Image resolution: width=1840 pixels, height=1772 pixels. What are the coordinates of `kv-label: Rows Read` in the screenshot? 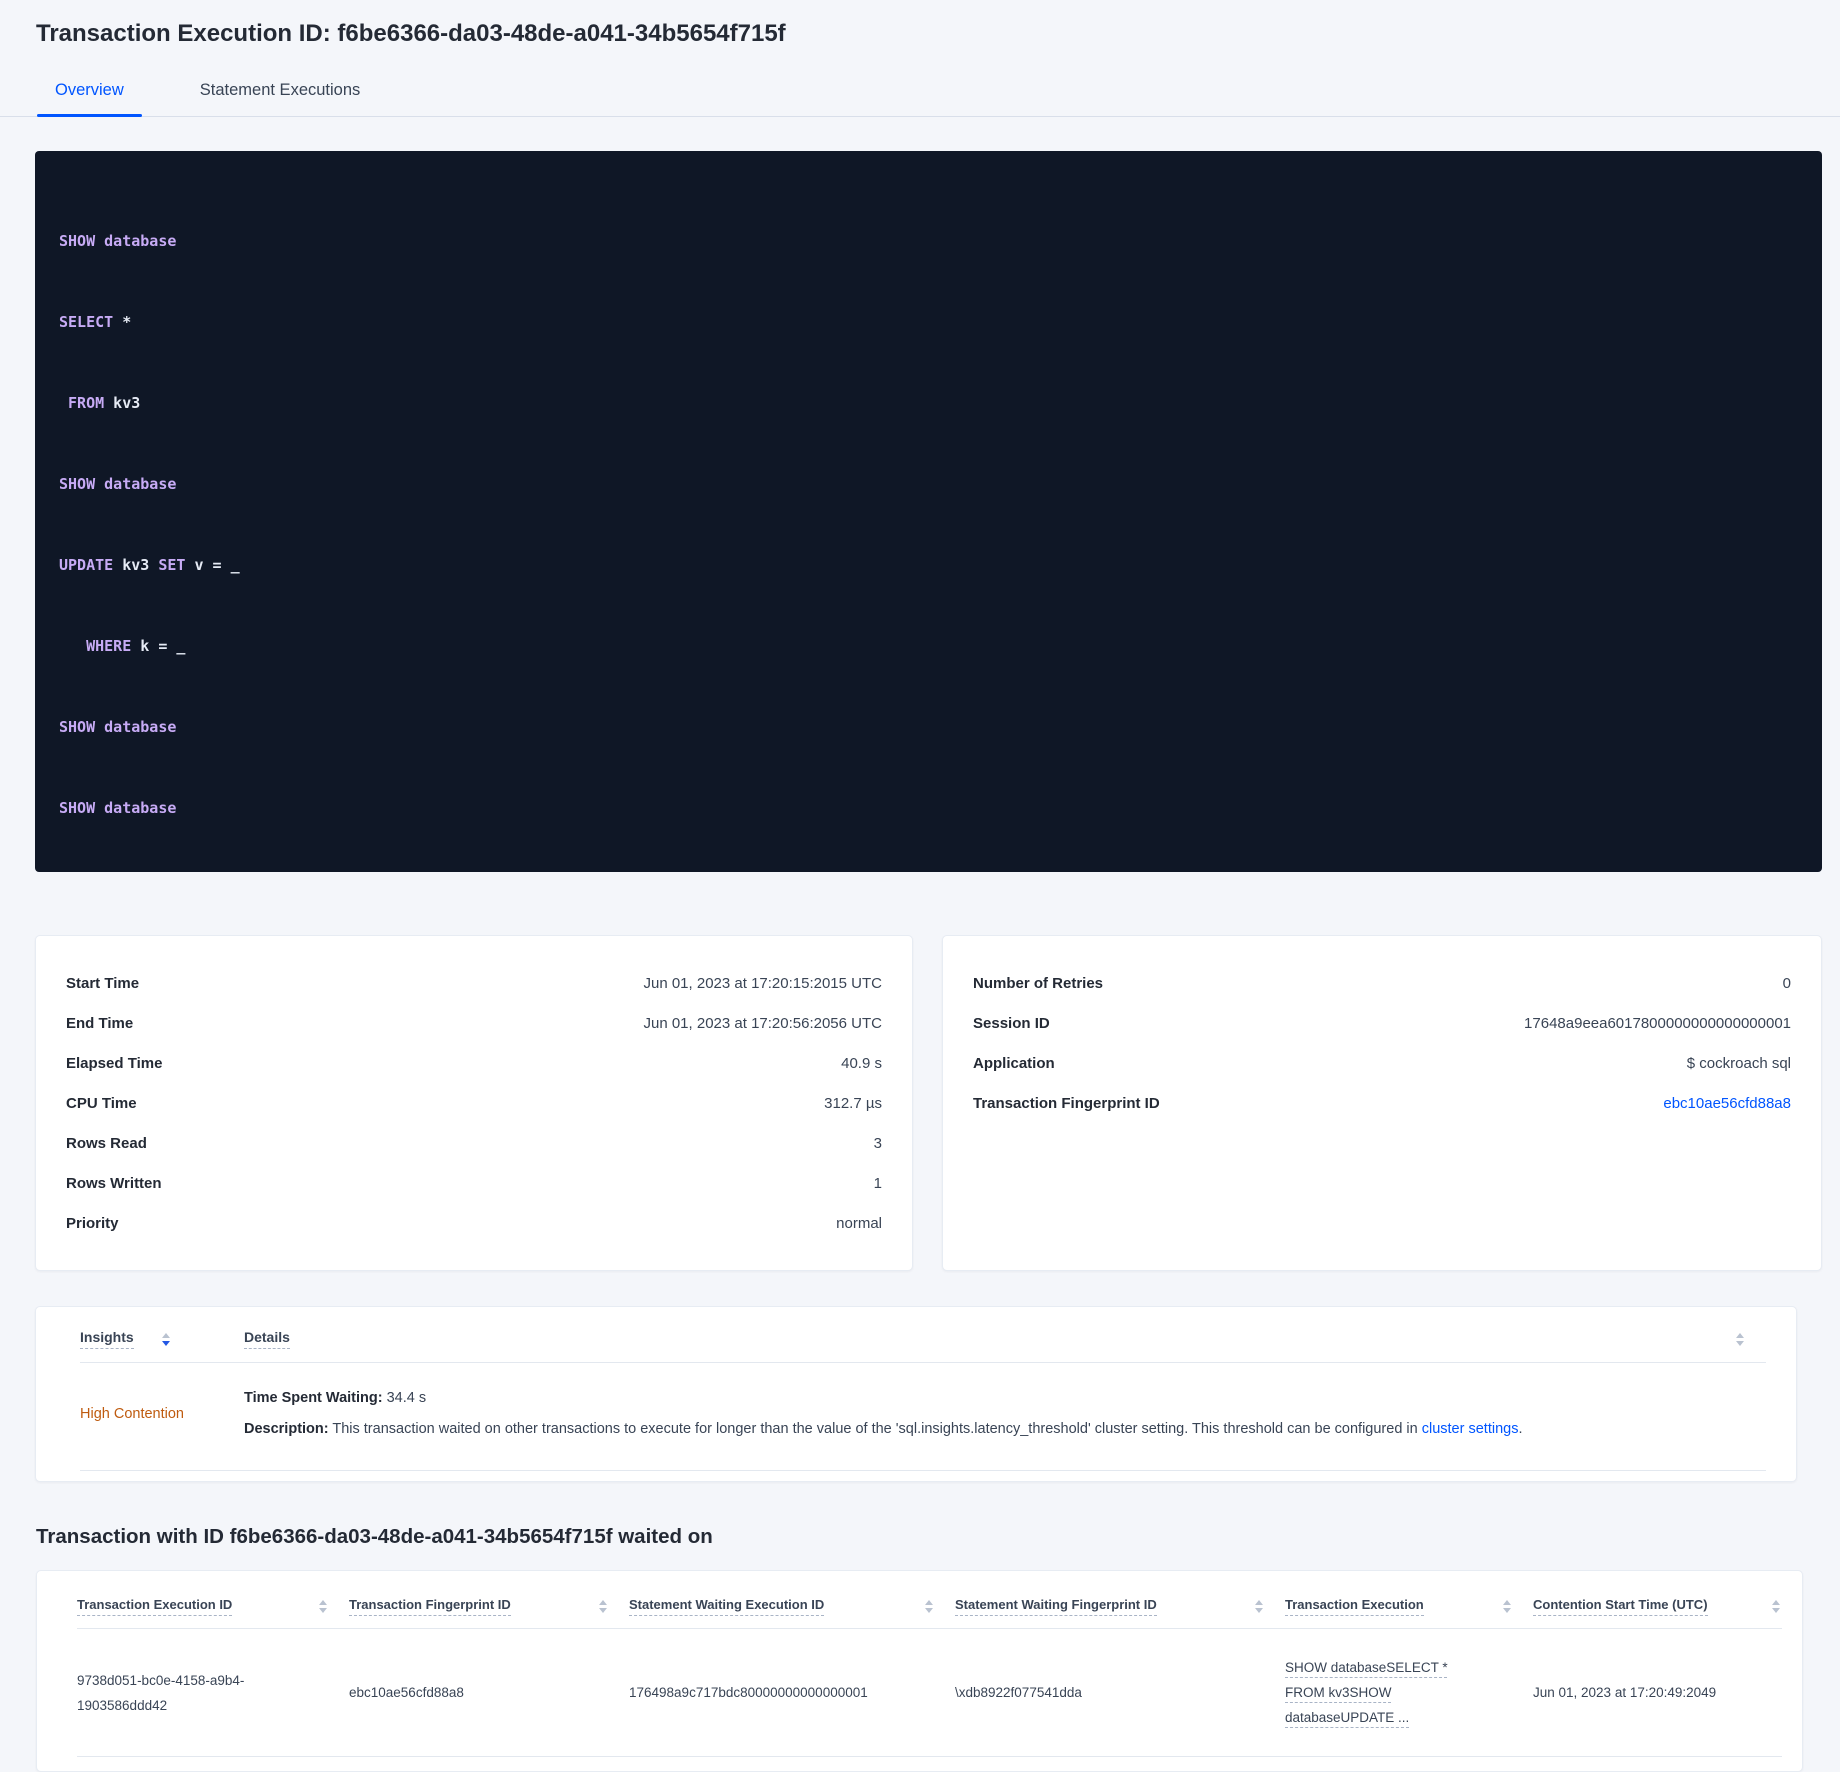 It's located at (106, 1143).